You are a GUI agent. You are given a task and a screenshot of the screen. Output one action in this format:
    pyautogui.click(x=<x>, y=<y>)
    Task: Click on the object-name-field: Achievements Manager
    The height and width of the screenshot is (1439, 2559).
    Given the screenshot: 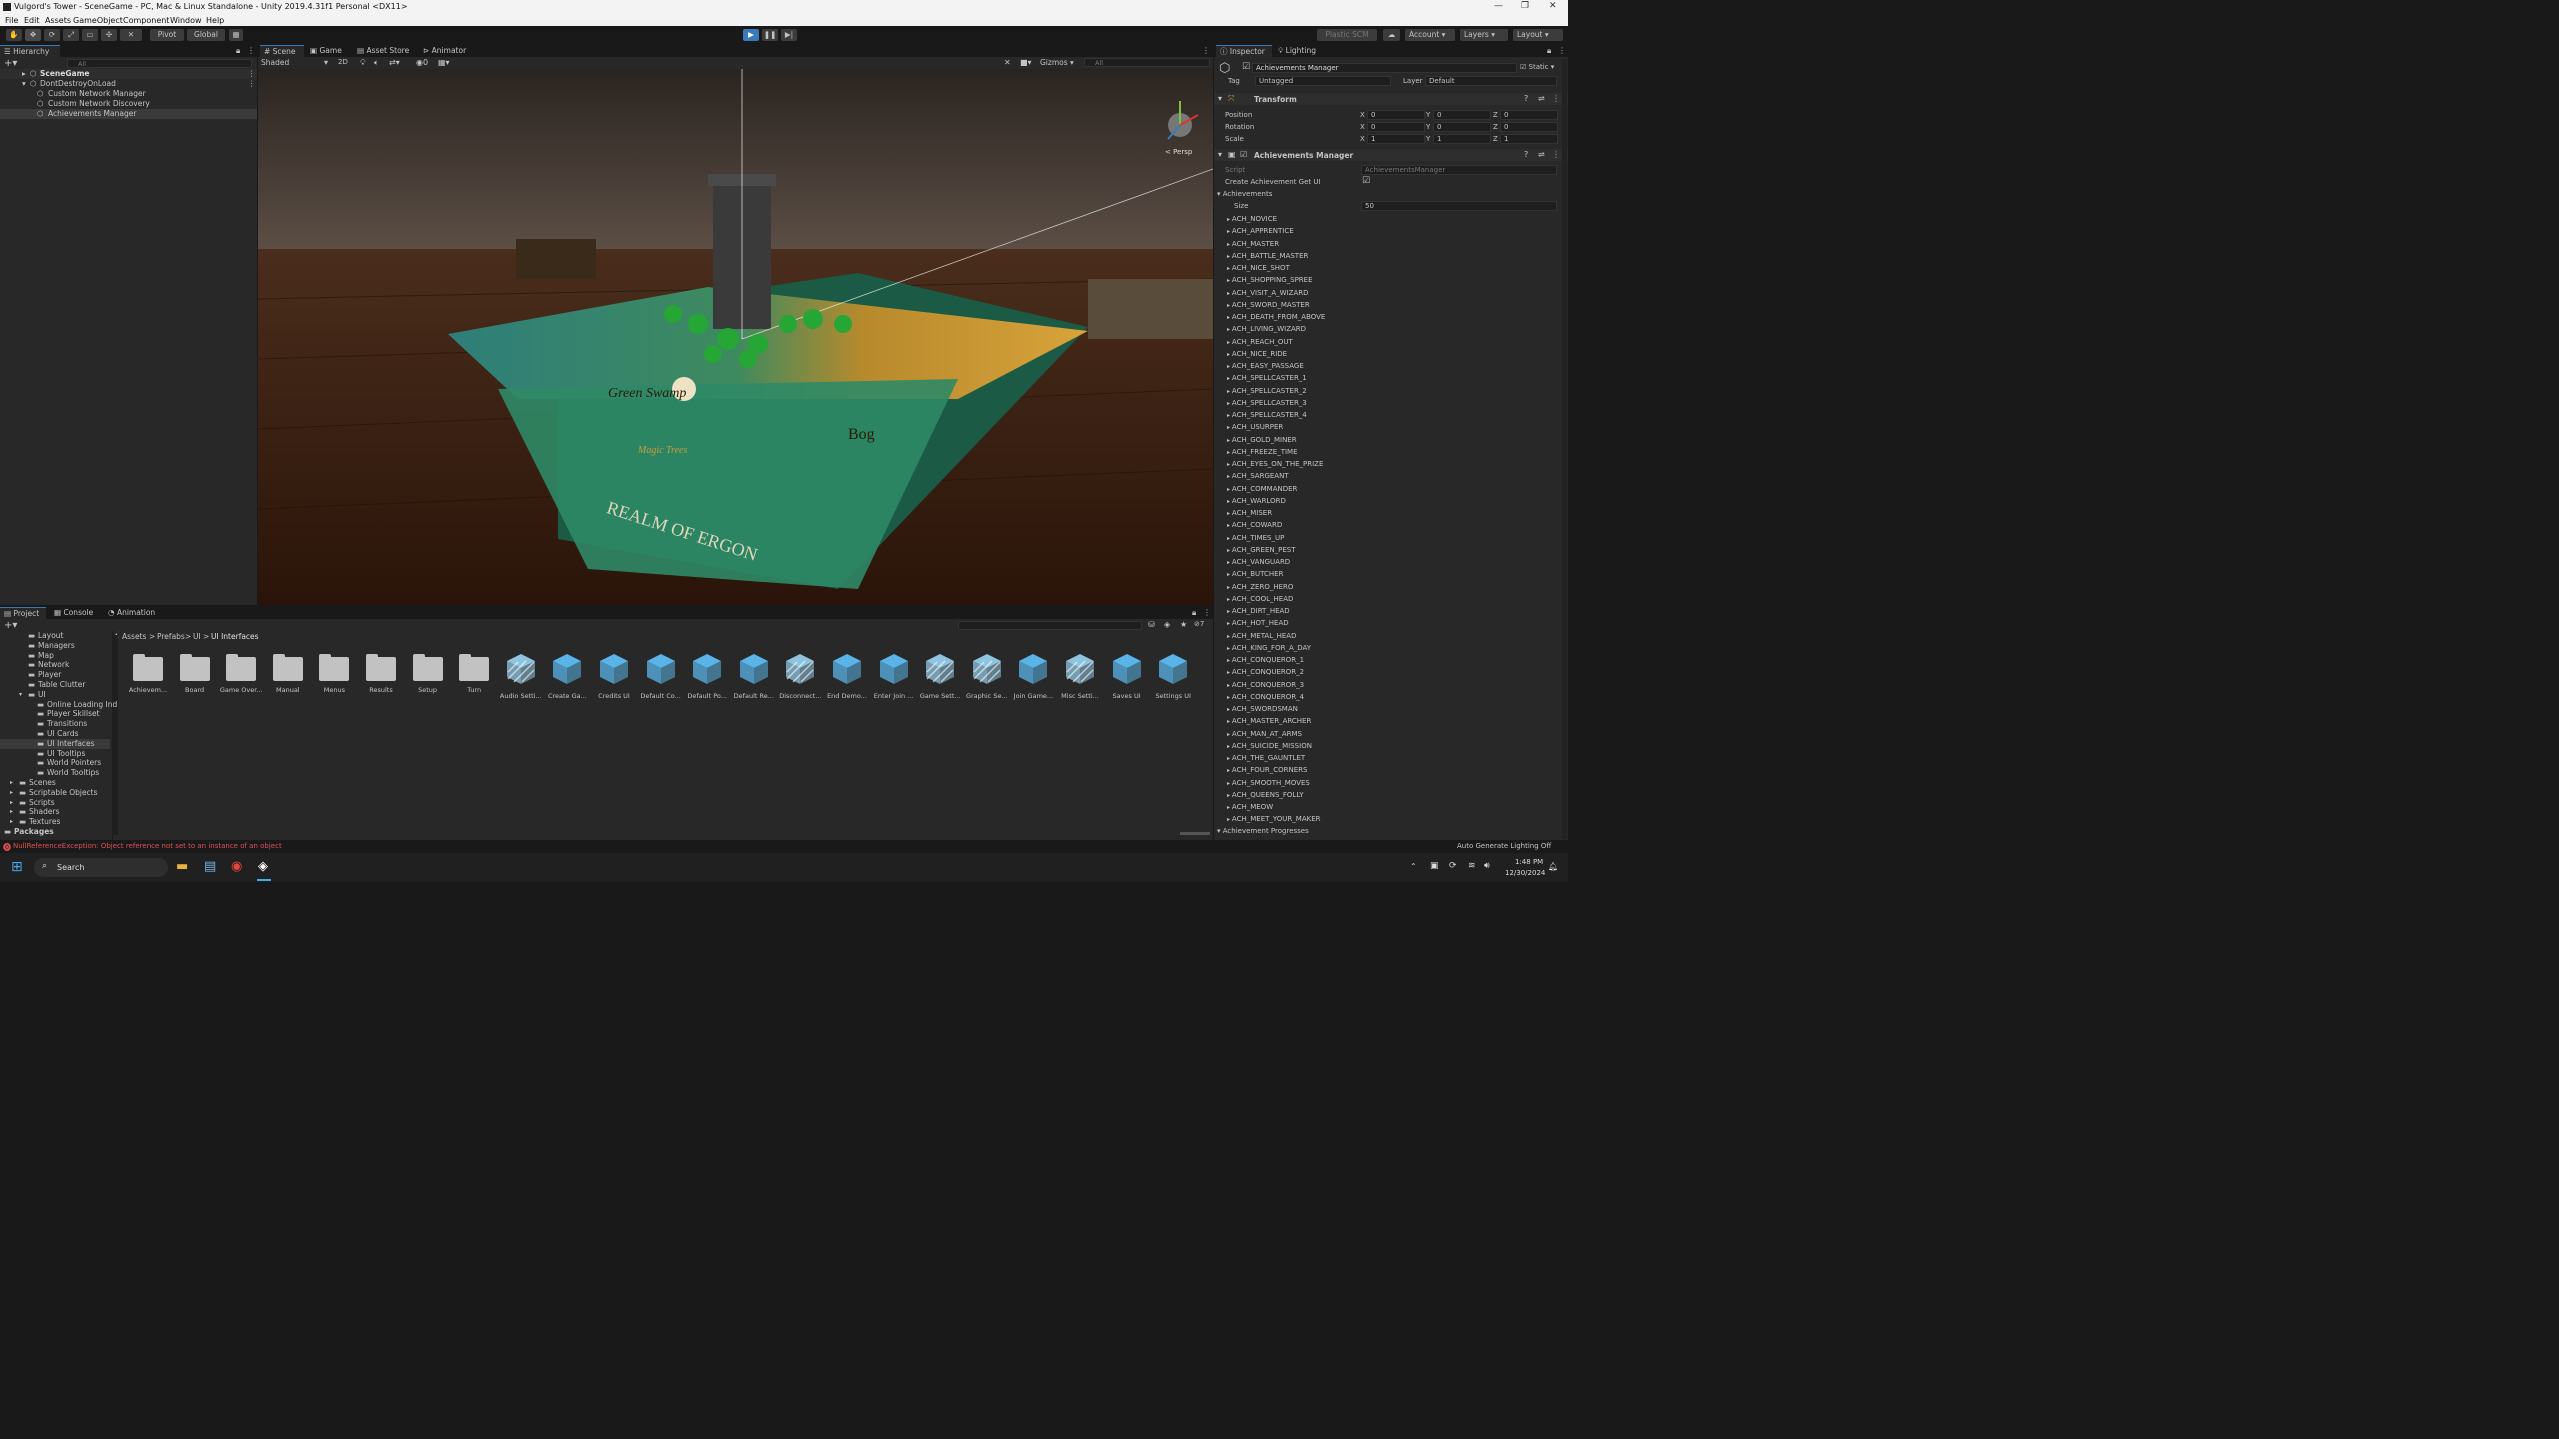 What is the action you would take?
    pyautogui.click(x=1384, y=68)
    